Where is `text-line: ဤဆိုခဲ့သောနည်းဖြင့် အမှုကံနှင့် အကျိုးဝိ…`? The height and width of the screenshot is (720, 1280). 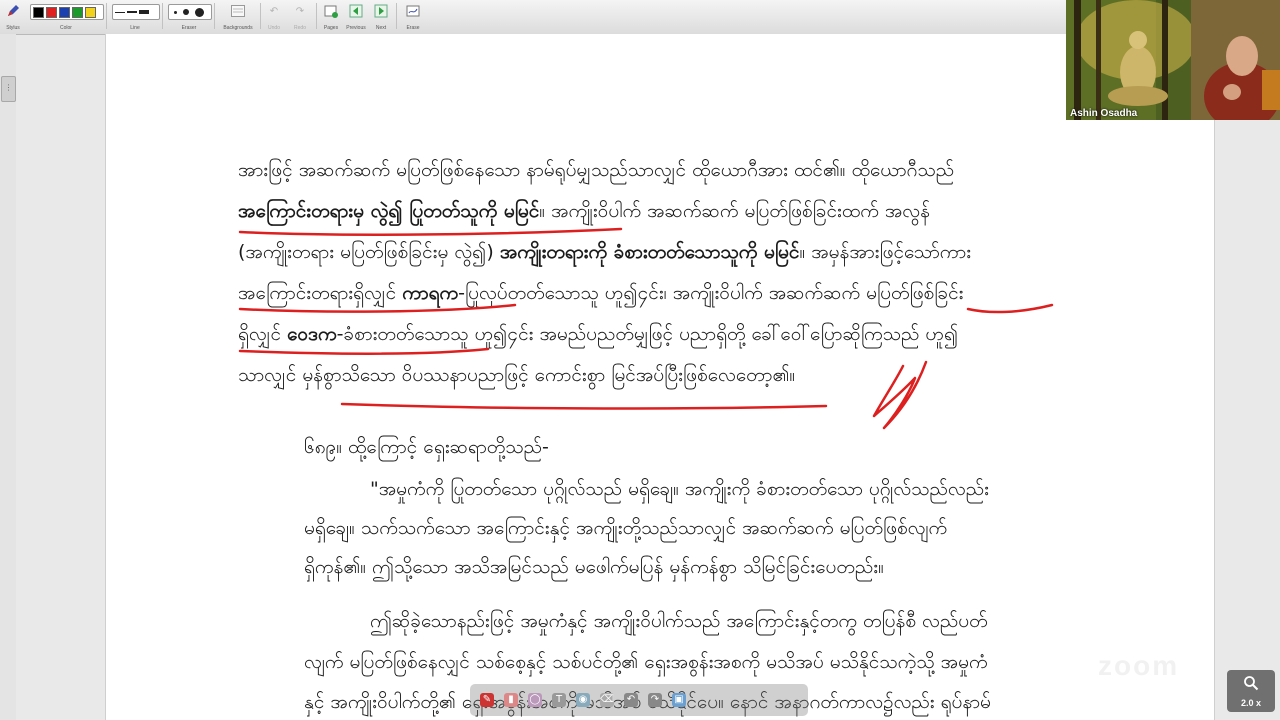
text-line: ဤဆိုခဲ့သောနည်းဖြင့် အမှုကံနှင့် အကျိုးဝိ… is located at coordinates (679, 623).